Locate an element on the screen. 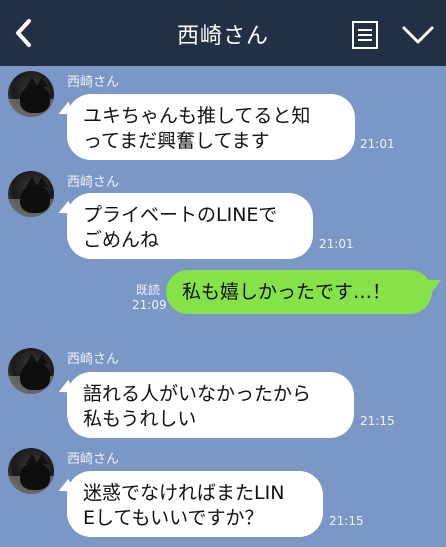  message-bubble: 迷惑でなければまたLIN Eしてもいいですか？ is located at coordinates (195, 504).